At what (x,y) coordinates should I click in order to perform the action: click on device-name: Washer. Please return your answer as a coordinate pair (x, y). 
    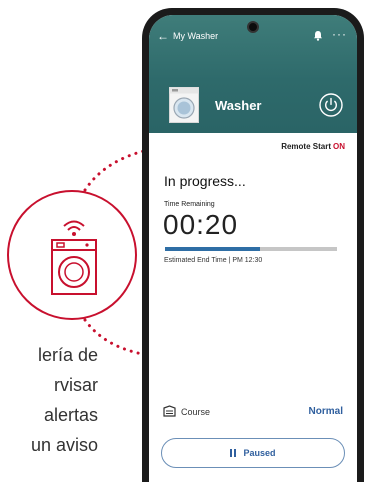
    Looking at the image, I should click on (238, 105).